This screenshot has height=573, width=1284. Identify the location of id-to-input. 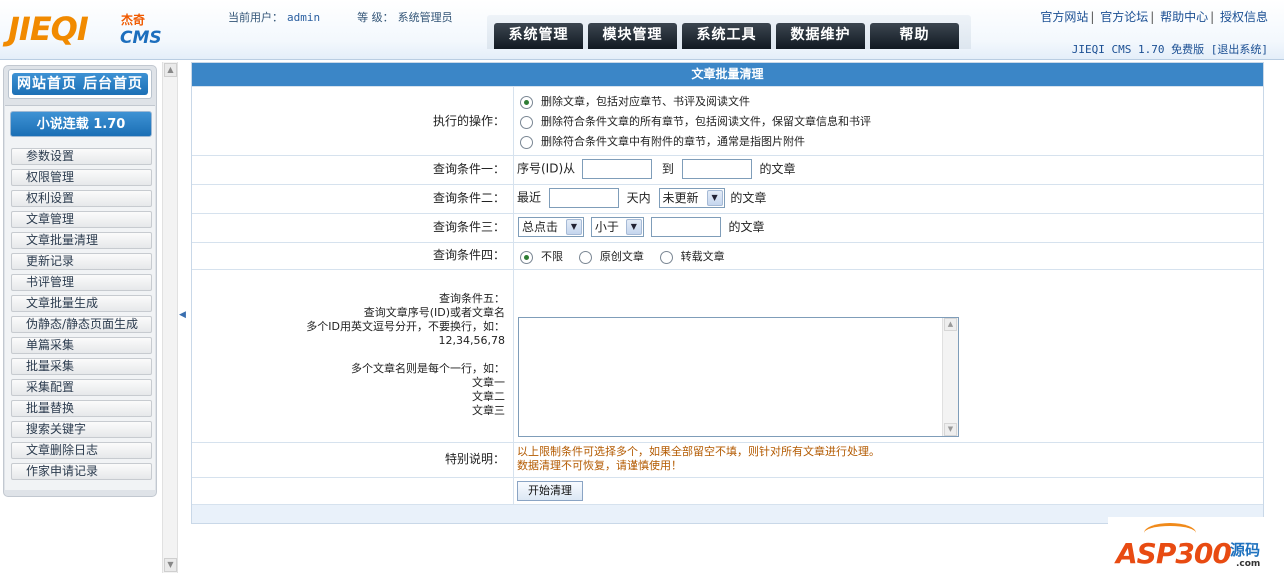
(716, 169).